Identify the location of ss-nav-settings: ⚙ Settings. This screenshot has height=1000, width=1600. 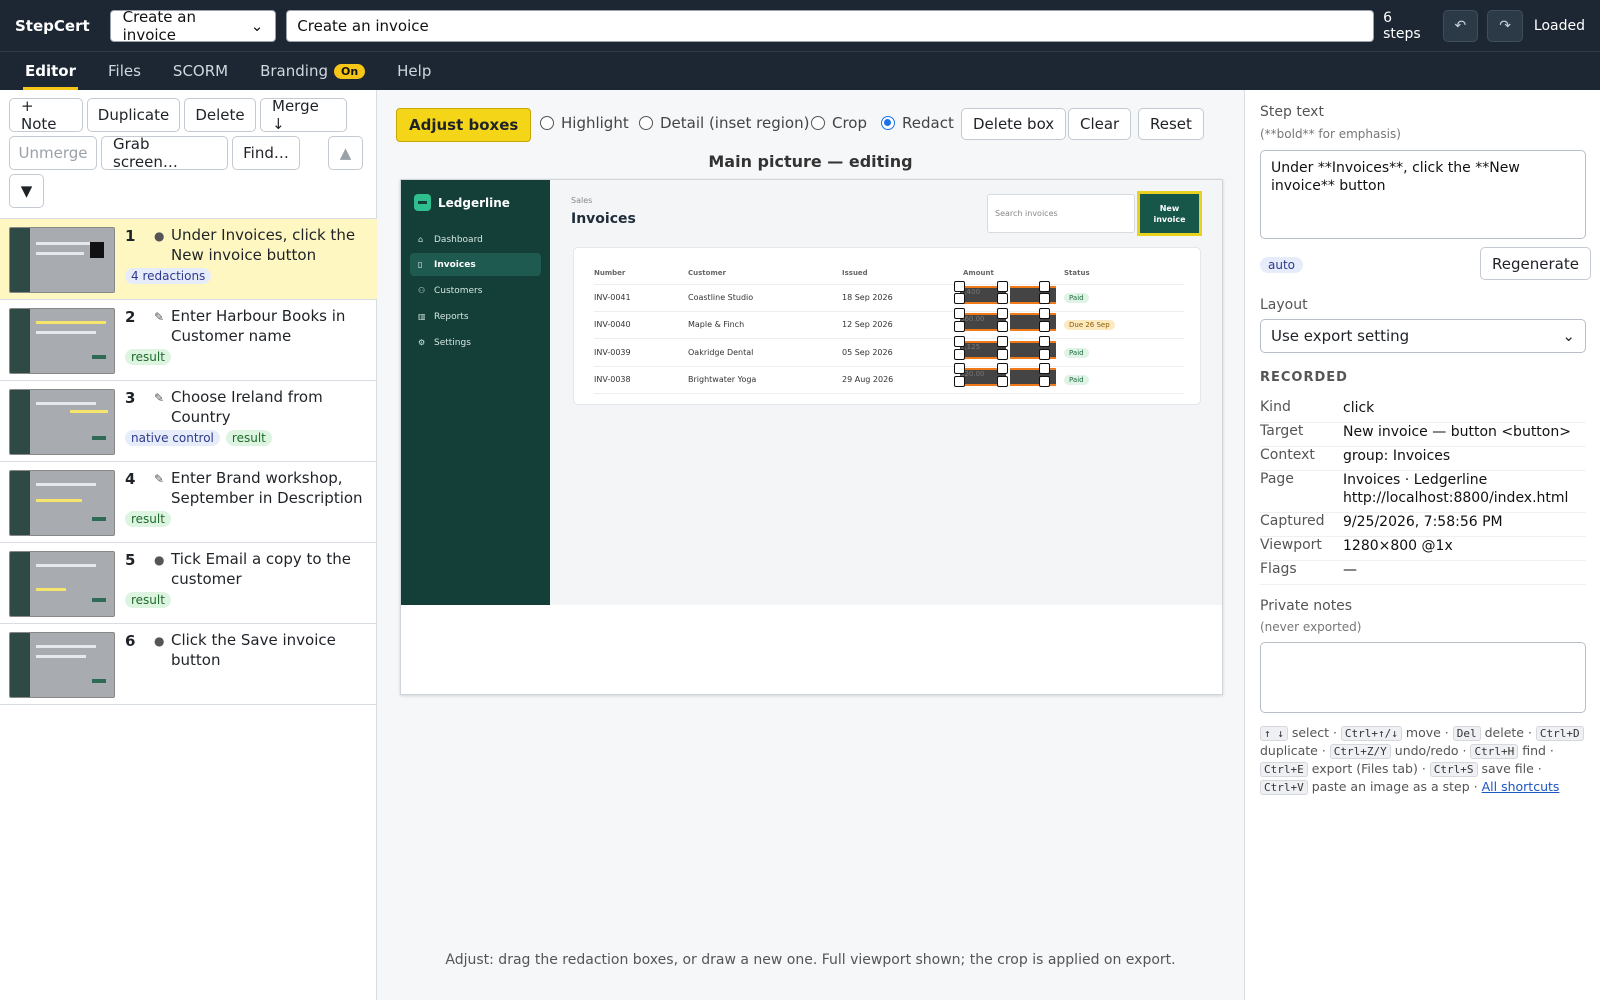
(475, 342).